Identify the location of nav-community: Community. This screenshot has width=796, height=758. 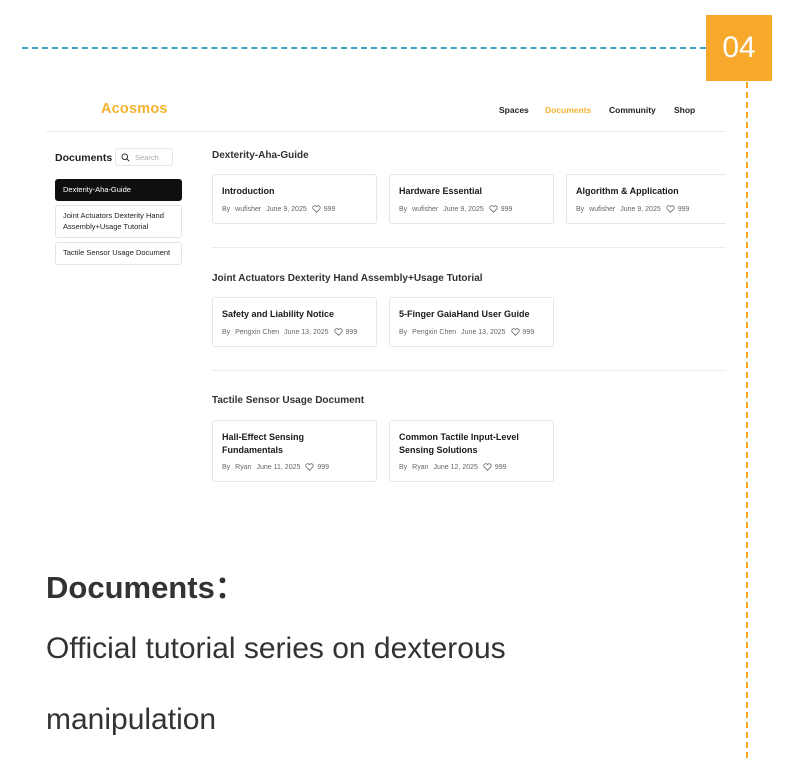
(632, 110).